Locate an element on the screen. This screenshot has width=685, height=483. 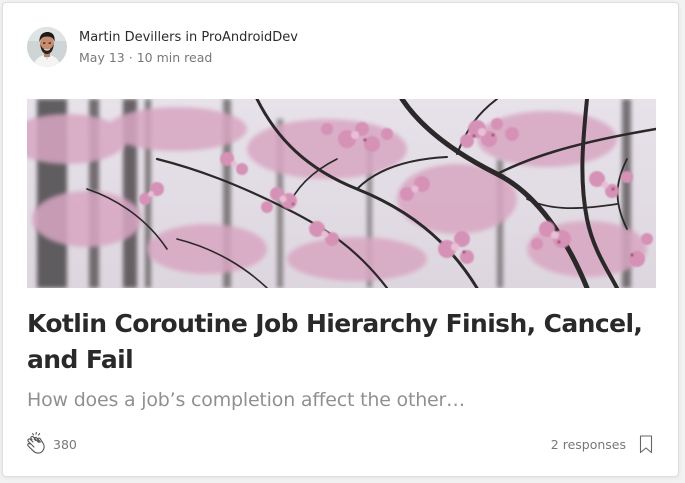
byline: Martin Devillers in ProAndroidDev is located at coordinates (188, 38).